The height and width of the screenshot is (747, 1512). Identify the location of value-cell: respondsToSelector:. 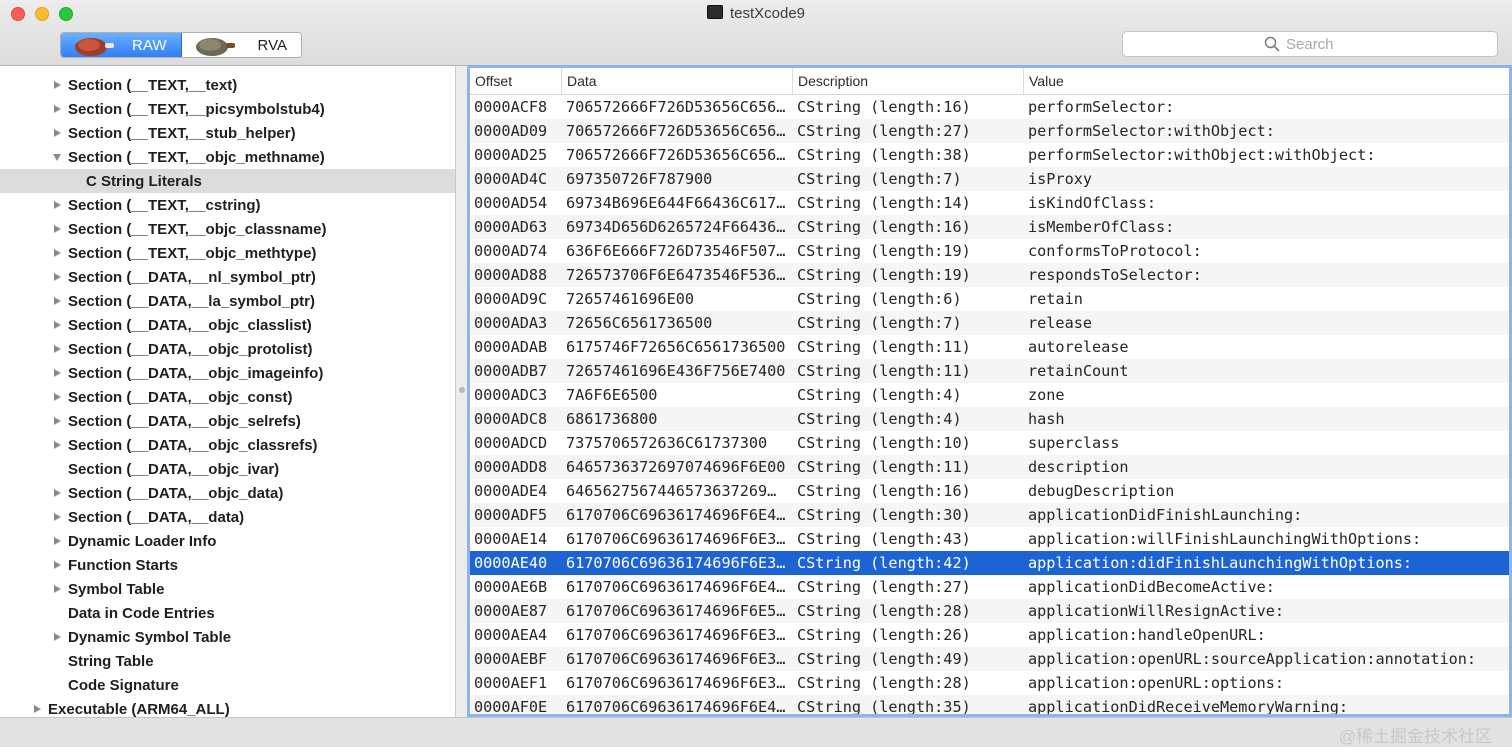
(1115, 275).